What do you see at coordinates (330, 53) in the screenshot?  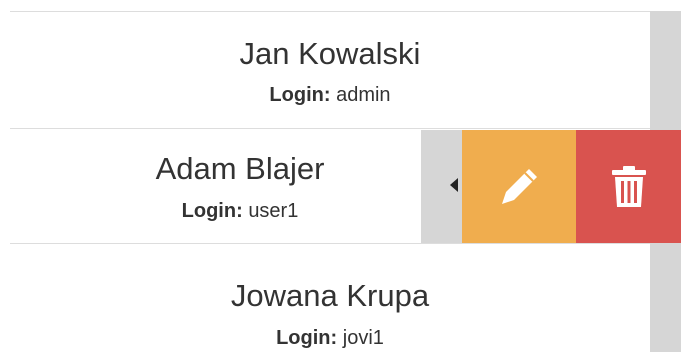 I see `user-name: Jan Kowalski` at bounding box center [330, 53].